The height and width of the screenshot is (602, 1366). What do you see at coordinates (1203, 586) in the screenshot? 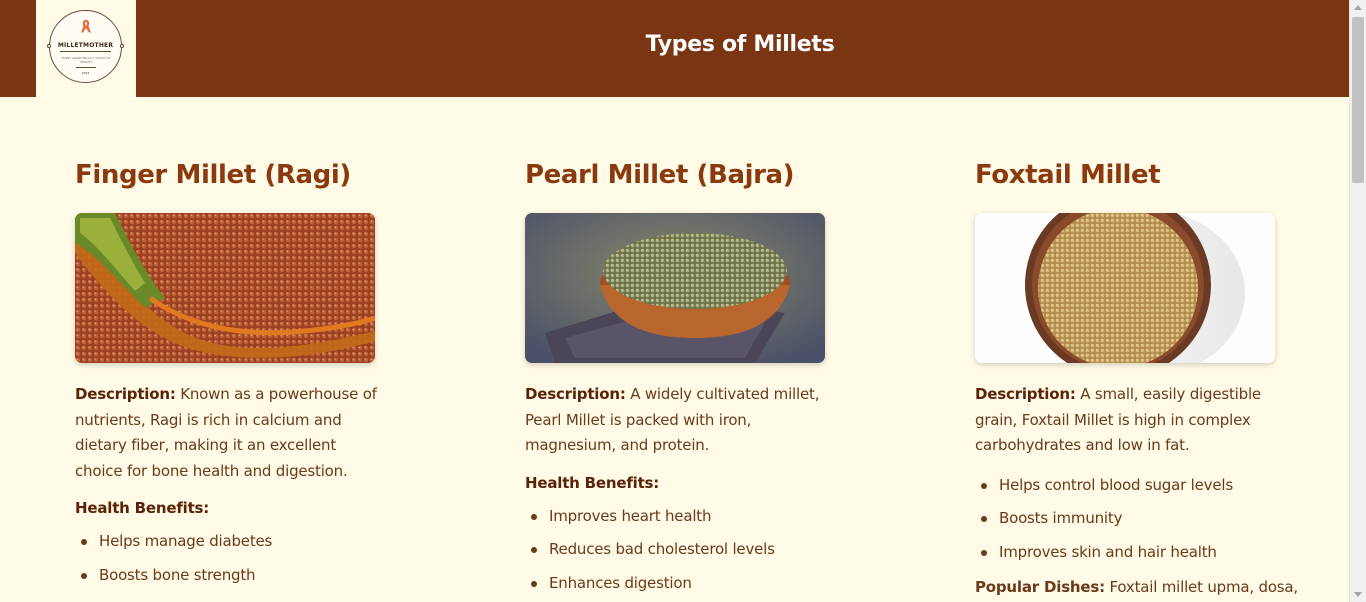
I see `dishes-text: Foxtail millet upma, dosa,` at bounding box center [1203, 586].